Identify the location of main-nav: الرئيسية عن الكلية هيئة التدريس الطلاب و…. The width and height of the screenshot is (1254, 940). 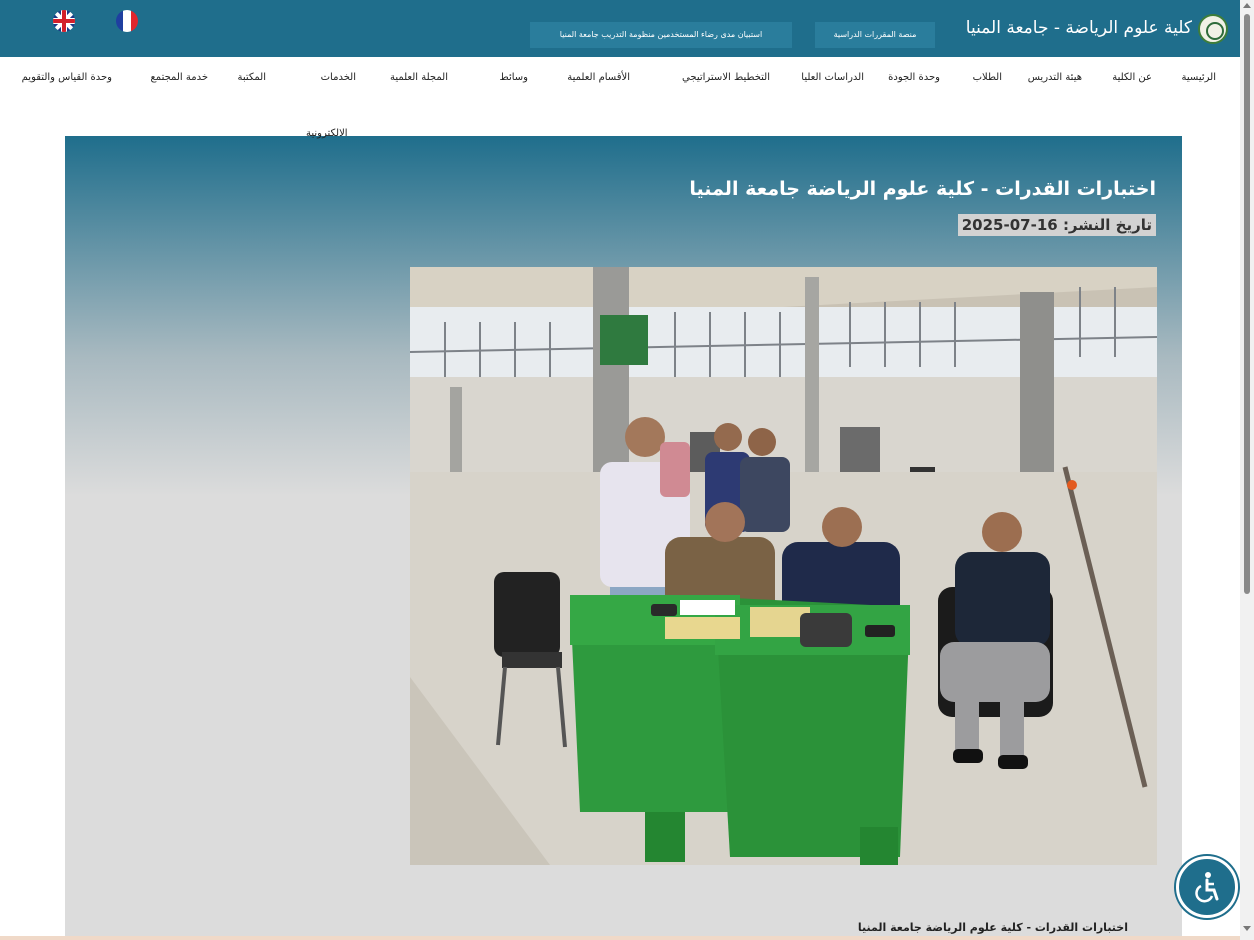
(620, 82).